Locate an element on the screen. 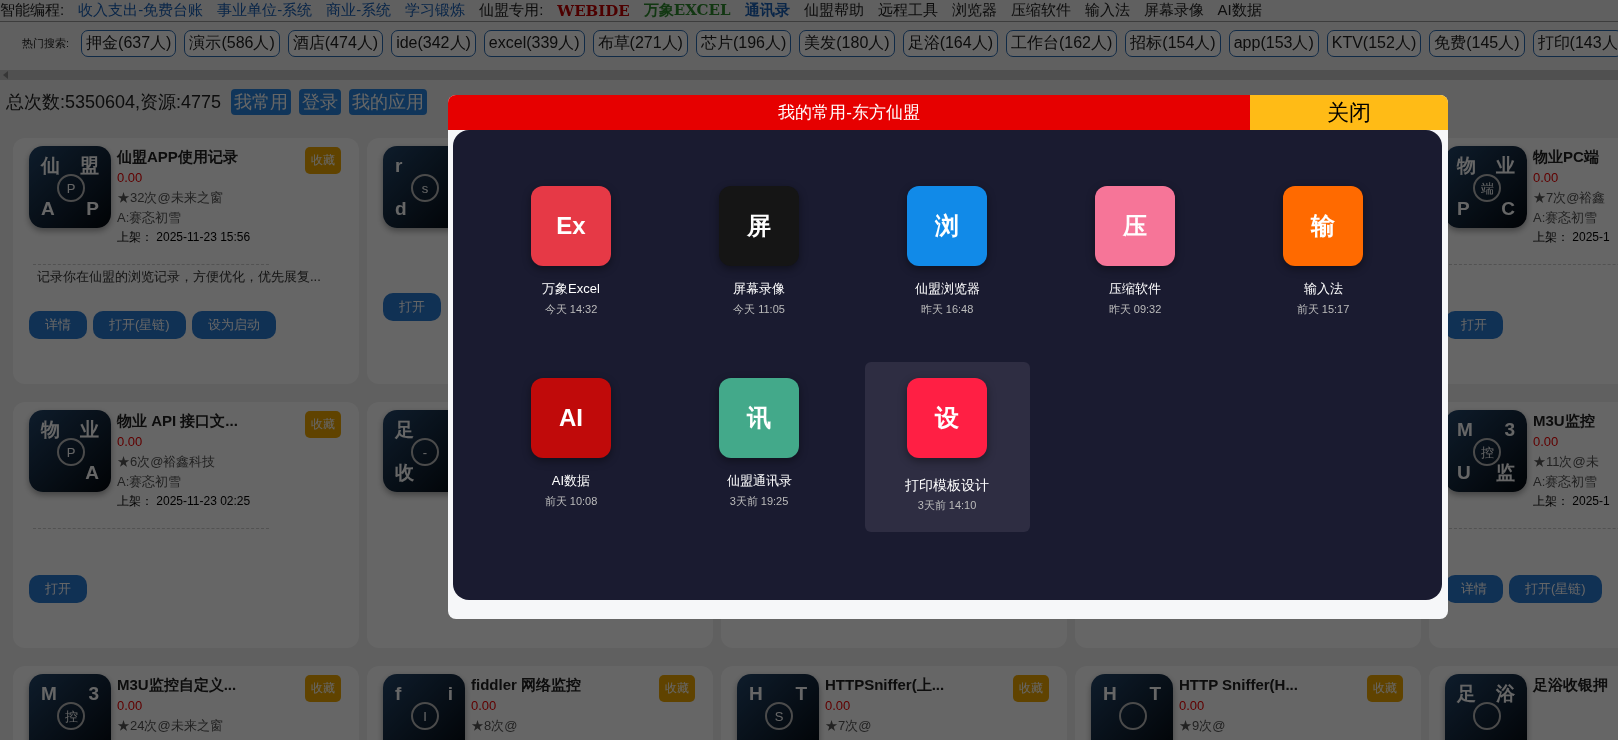 Image resolution: width=1618 pixels, height=740 pixels. app-item: 讯 仙盟通讯录 3天前 19:25 is located at coordinates (759, 447).